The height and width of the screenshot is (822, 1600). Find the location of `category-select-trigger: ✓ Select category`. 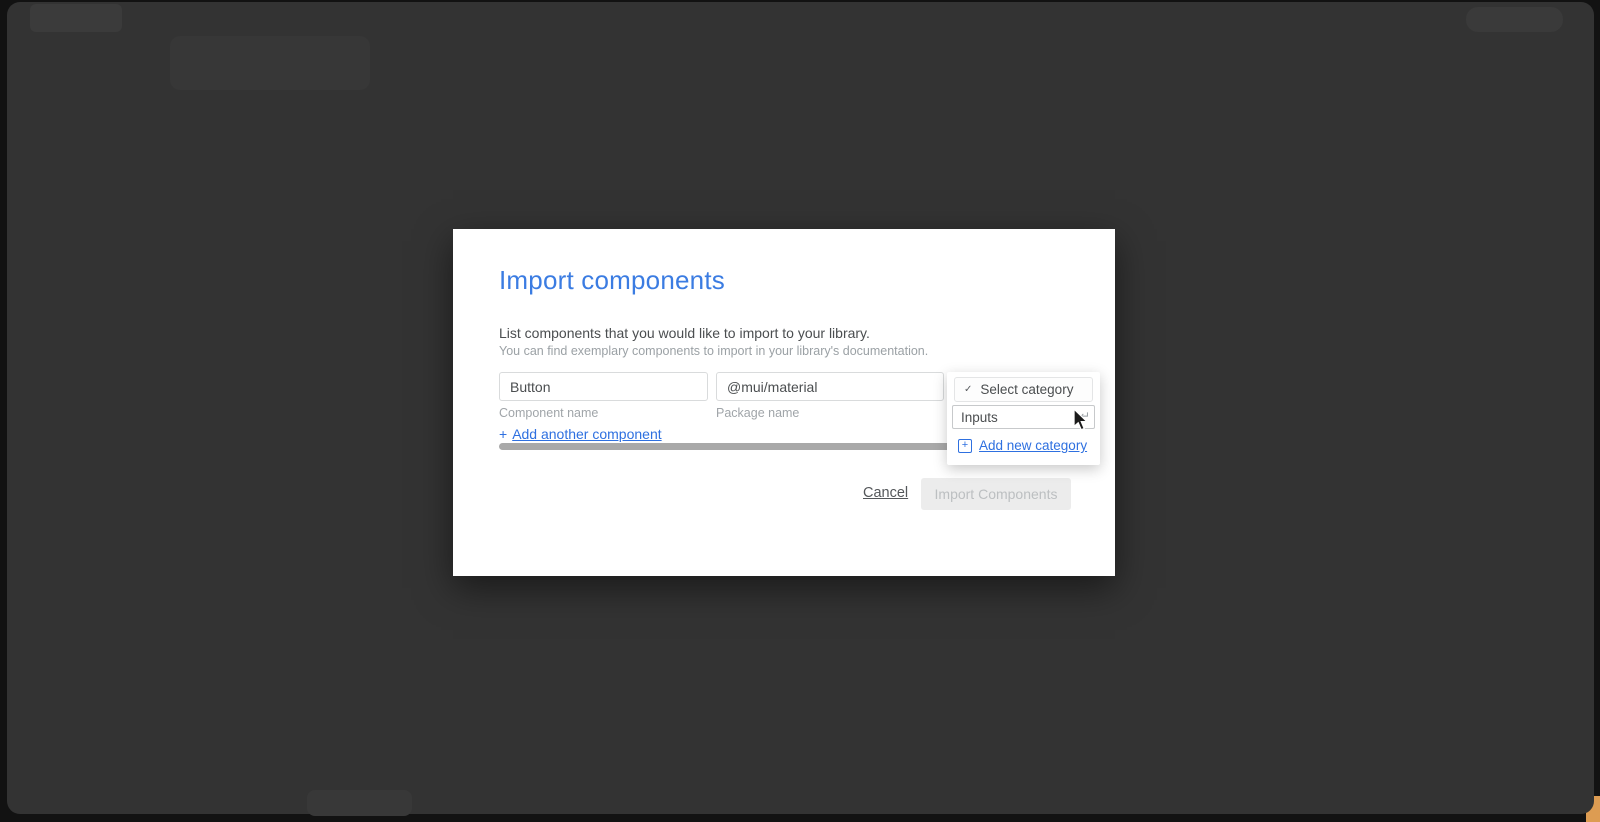

category-select-trigger: ✓ Select category is located at coordinates (1023, 389).